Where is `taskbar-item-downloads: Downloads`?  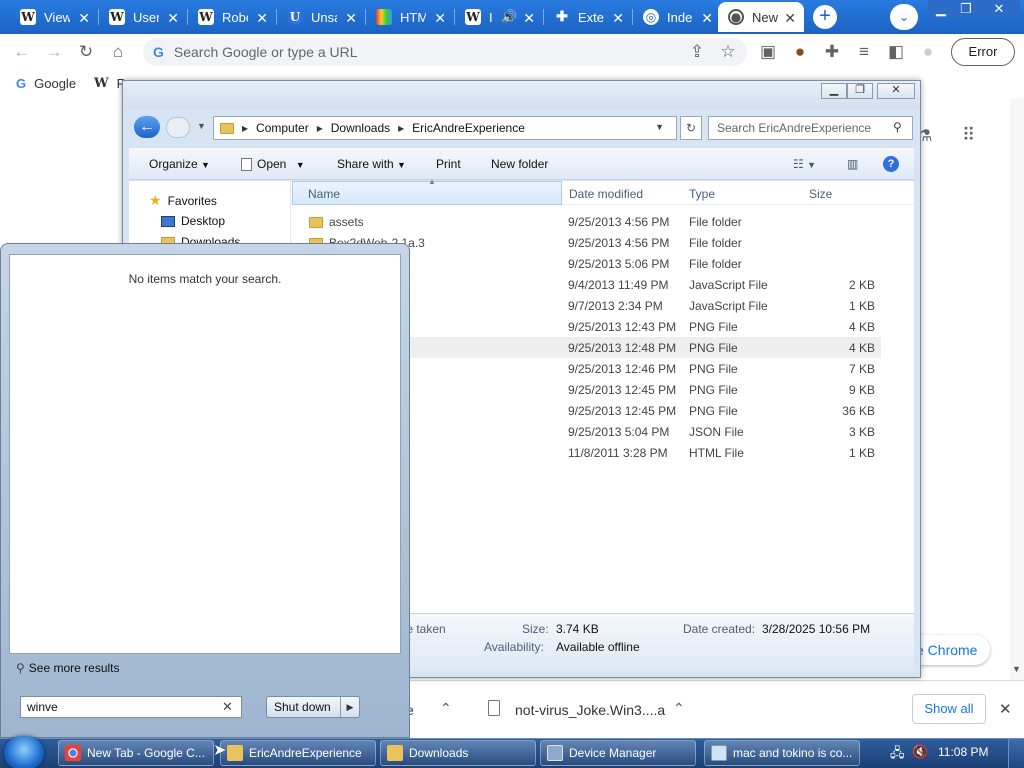 taskbar-item-downloads: Downloads is located at coordinates (458, 753).